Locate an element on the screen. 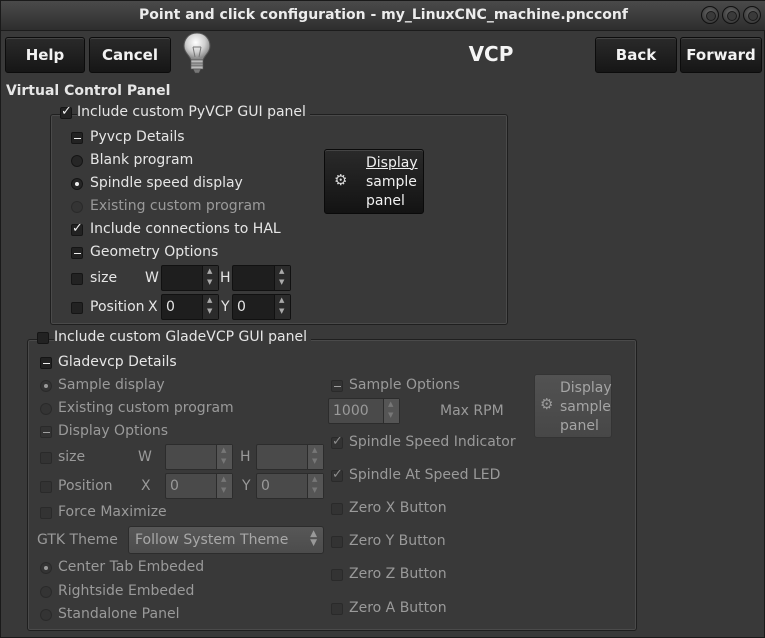 This screenshot has width=765, height=638. include-gladevcp-checkbox is located at coordinates (43, 338).